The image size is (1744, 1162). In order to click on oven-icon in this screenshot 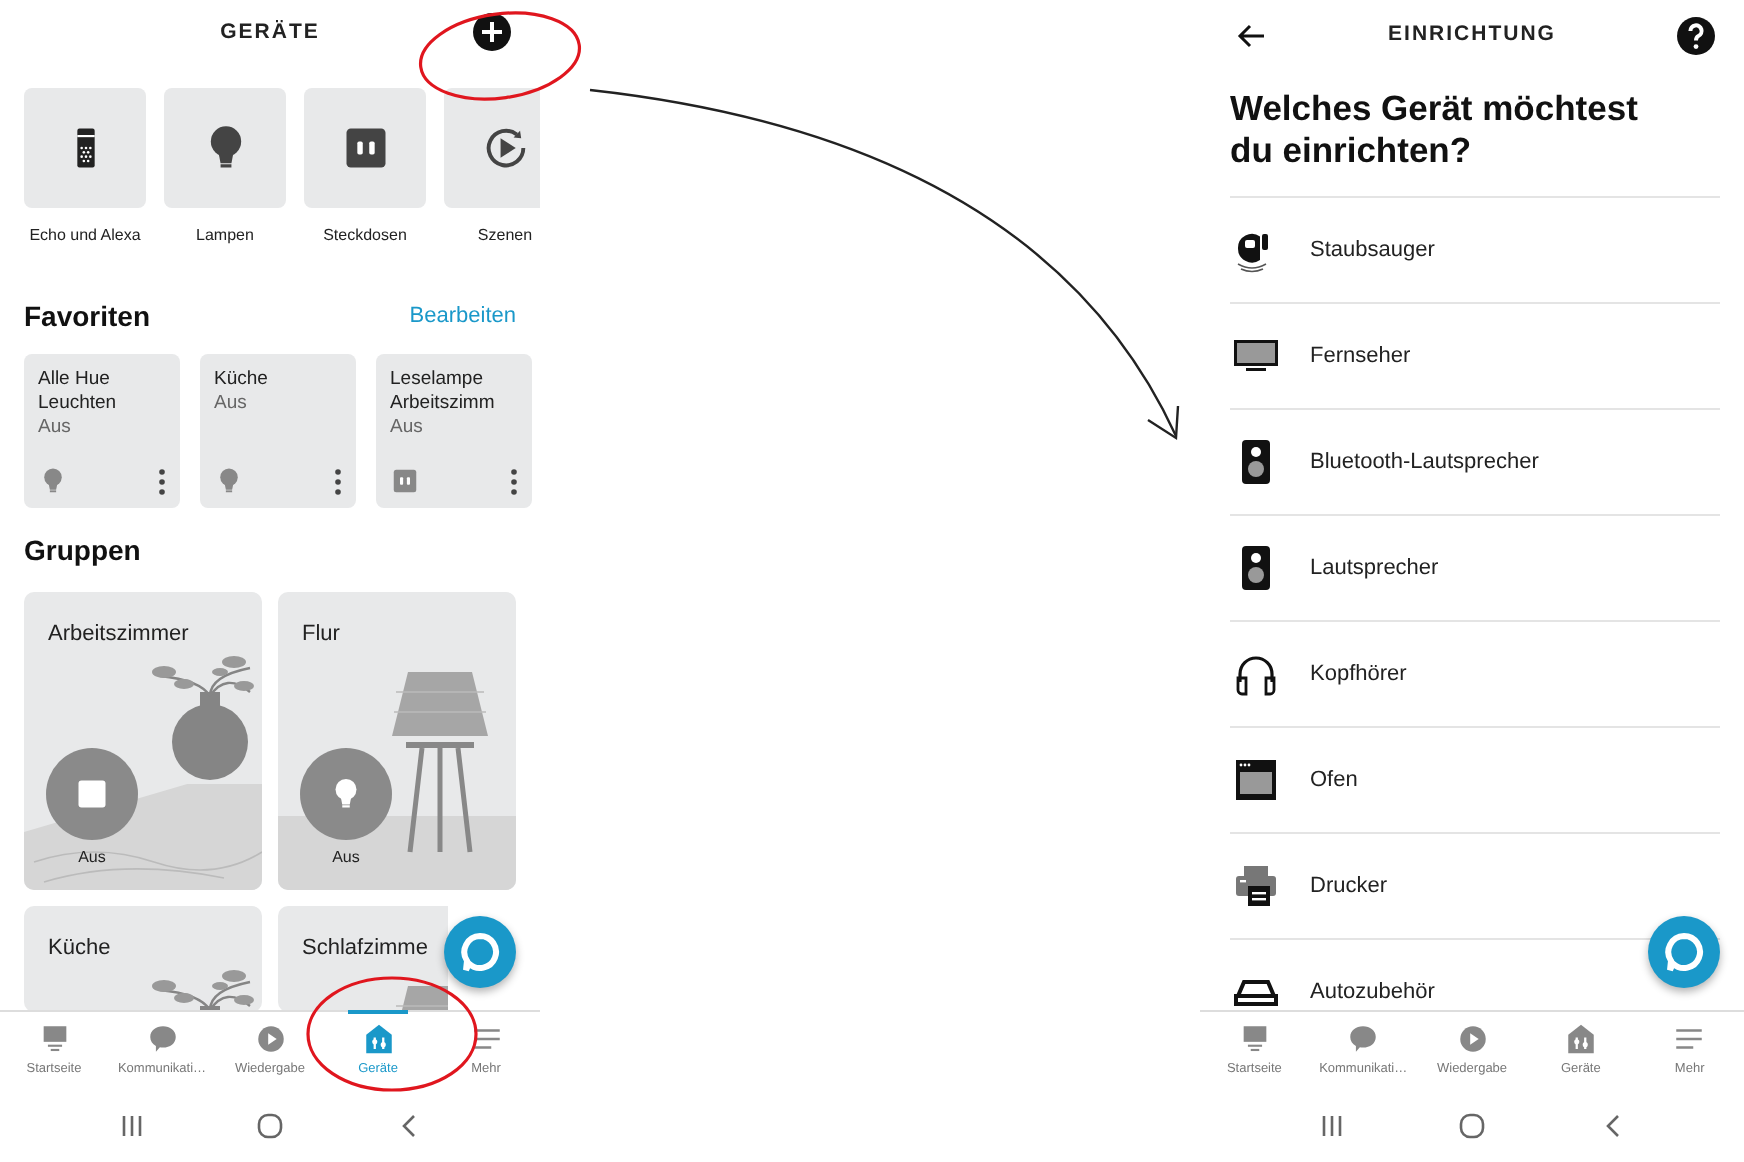, I will do `click(1256, 780)`.